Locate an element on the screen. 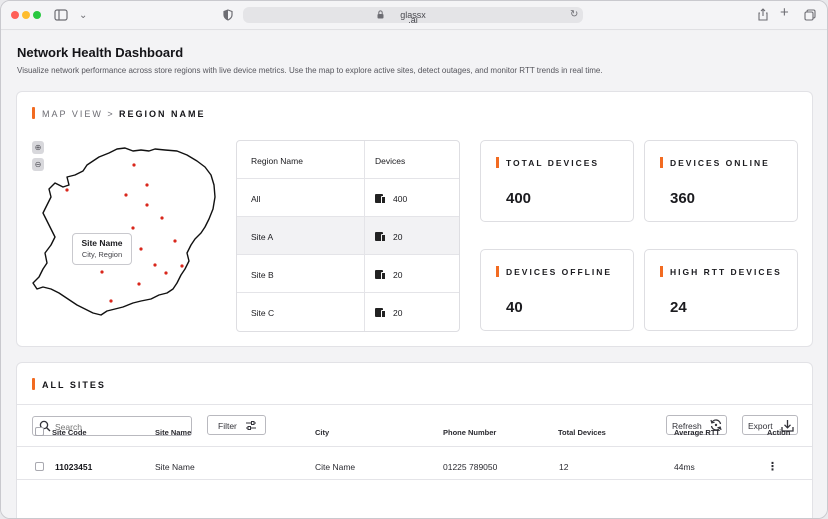 The width and height of the screenshot is (828, 519). region-row-name: Site A is located at coordinates (262, 237).